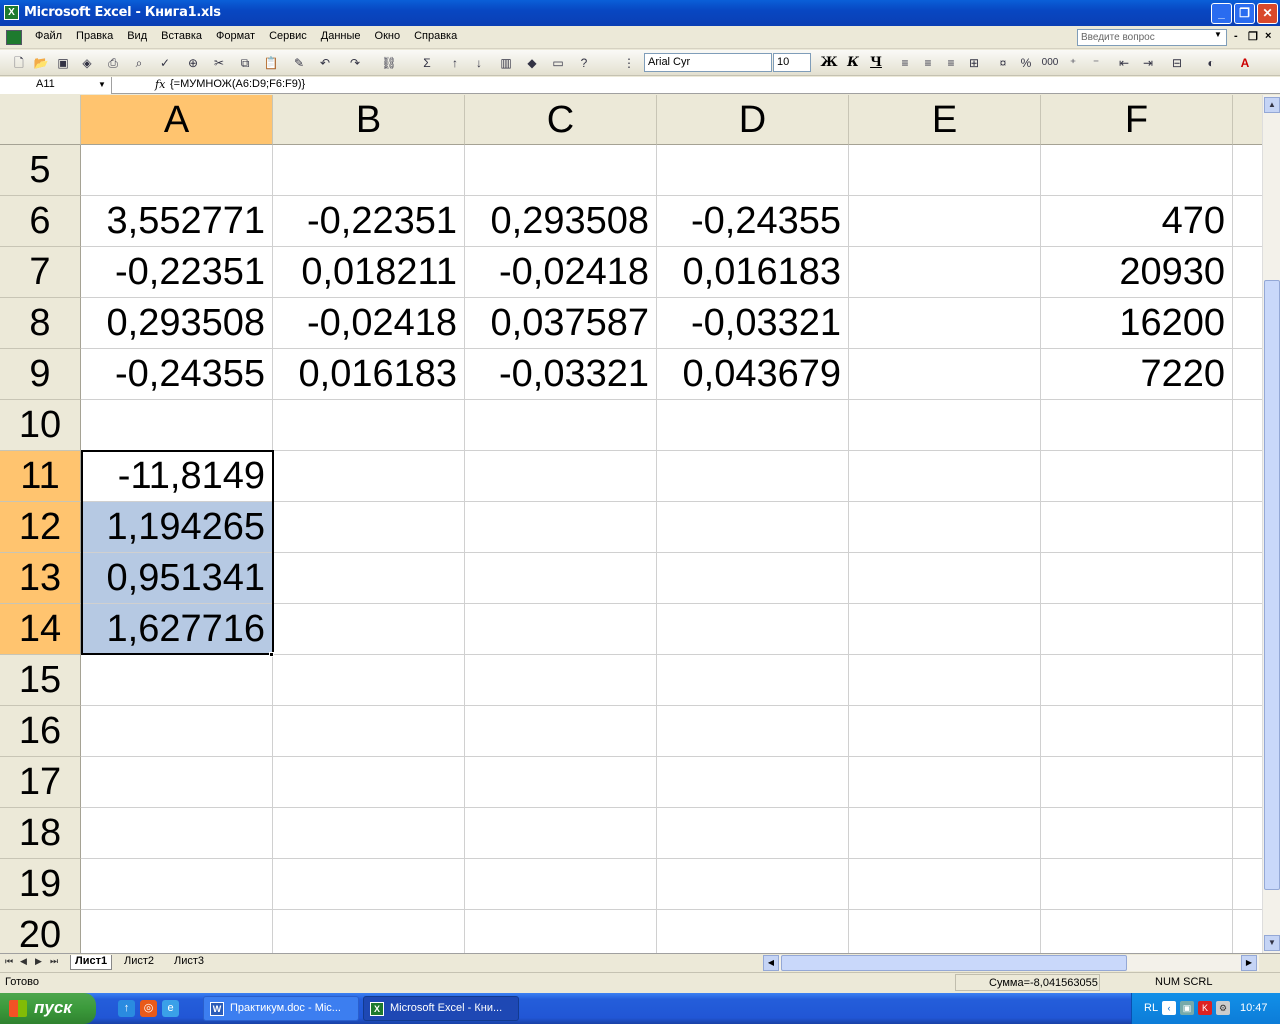 The width and height of the screenshot is (1280, 1024). What do you see at coordinates (584, 63) in the screenshot?
I see `help-icon: ?` at bounding box center [584, 63].